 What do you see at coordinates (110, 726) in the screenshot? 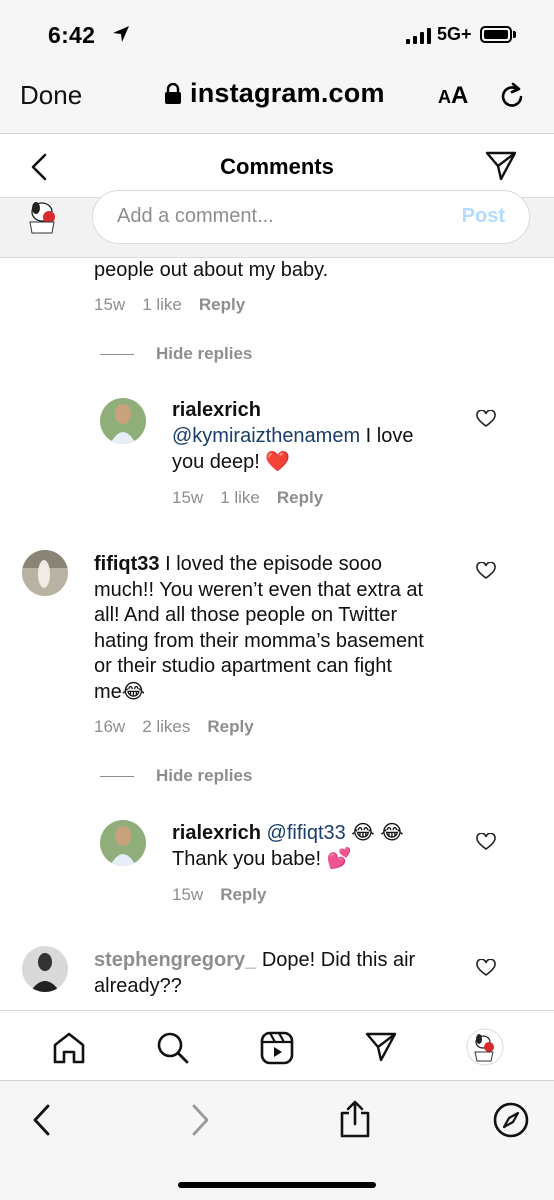
I see `comment-time: 16w` at bounding box center [110, 726].